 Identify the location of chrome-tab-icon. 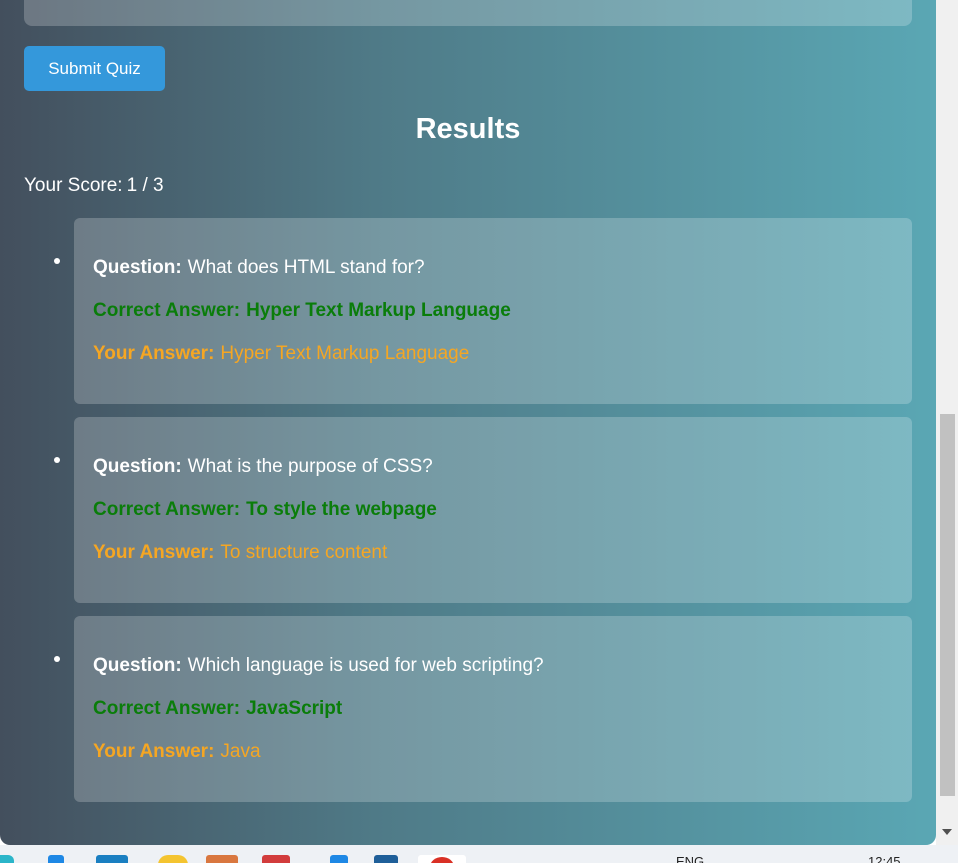
(442, 859).